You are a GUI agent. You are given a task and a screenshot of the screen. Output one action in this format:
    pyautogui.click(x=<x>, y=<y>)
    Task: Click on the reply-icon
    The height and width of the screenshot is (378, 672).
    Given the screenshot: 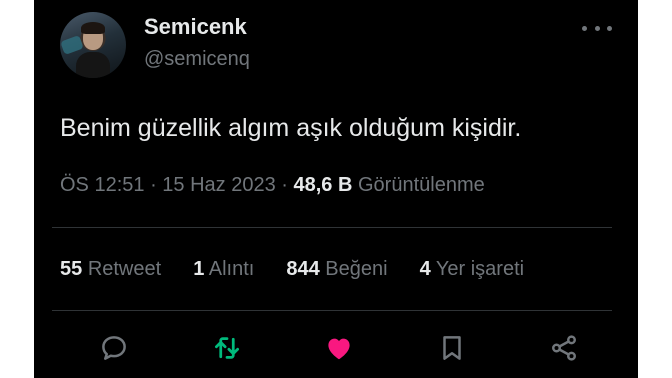 What is the action you would take?
    pyautogui.click(x=114, y=348)
    